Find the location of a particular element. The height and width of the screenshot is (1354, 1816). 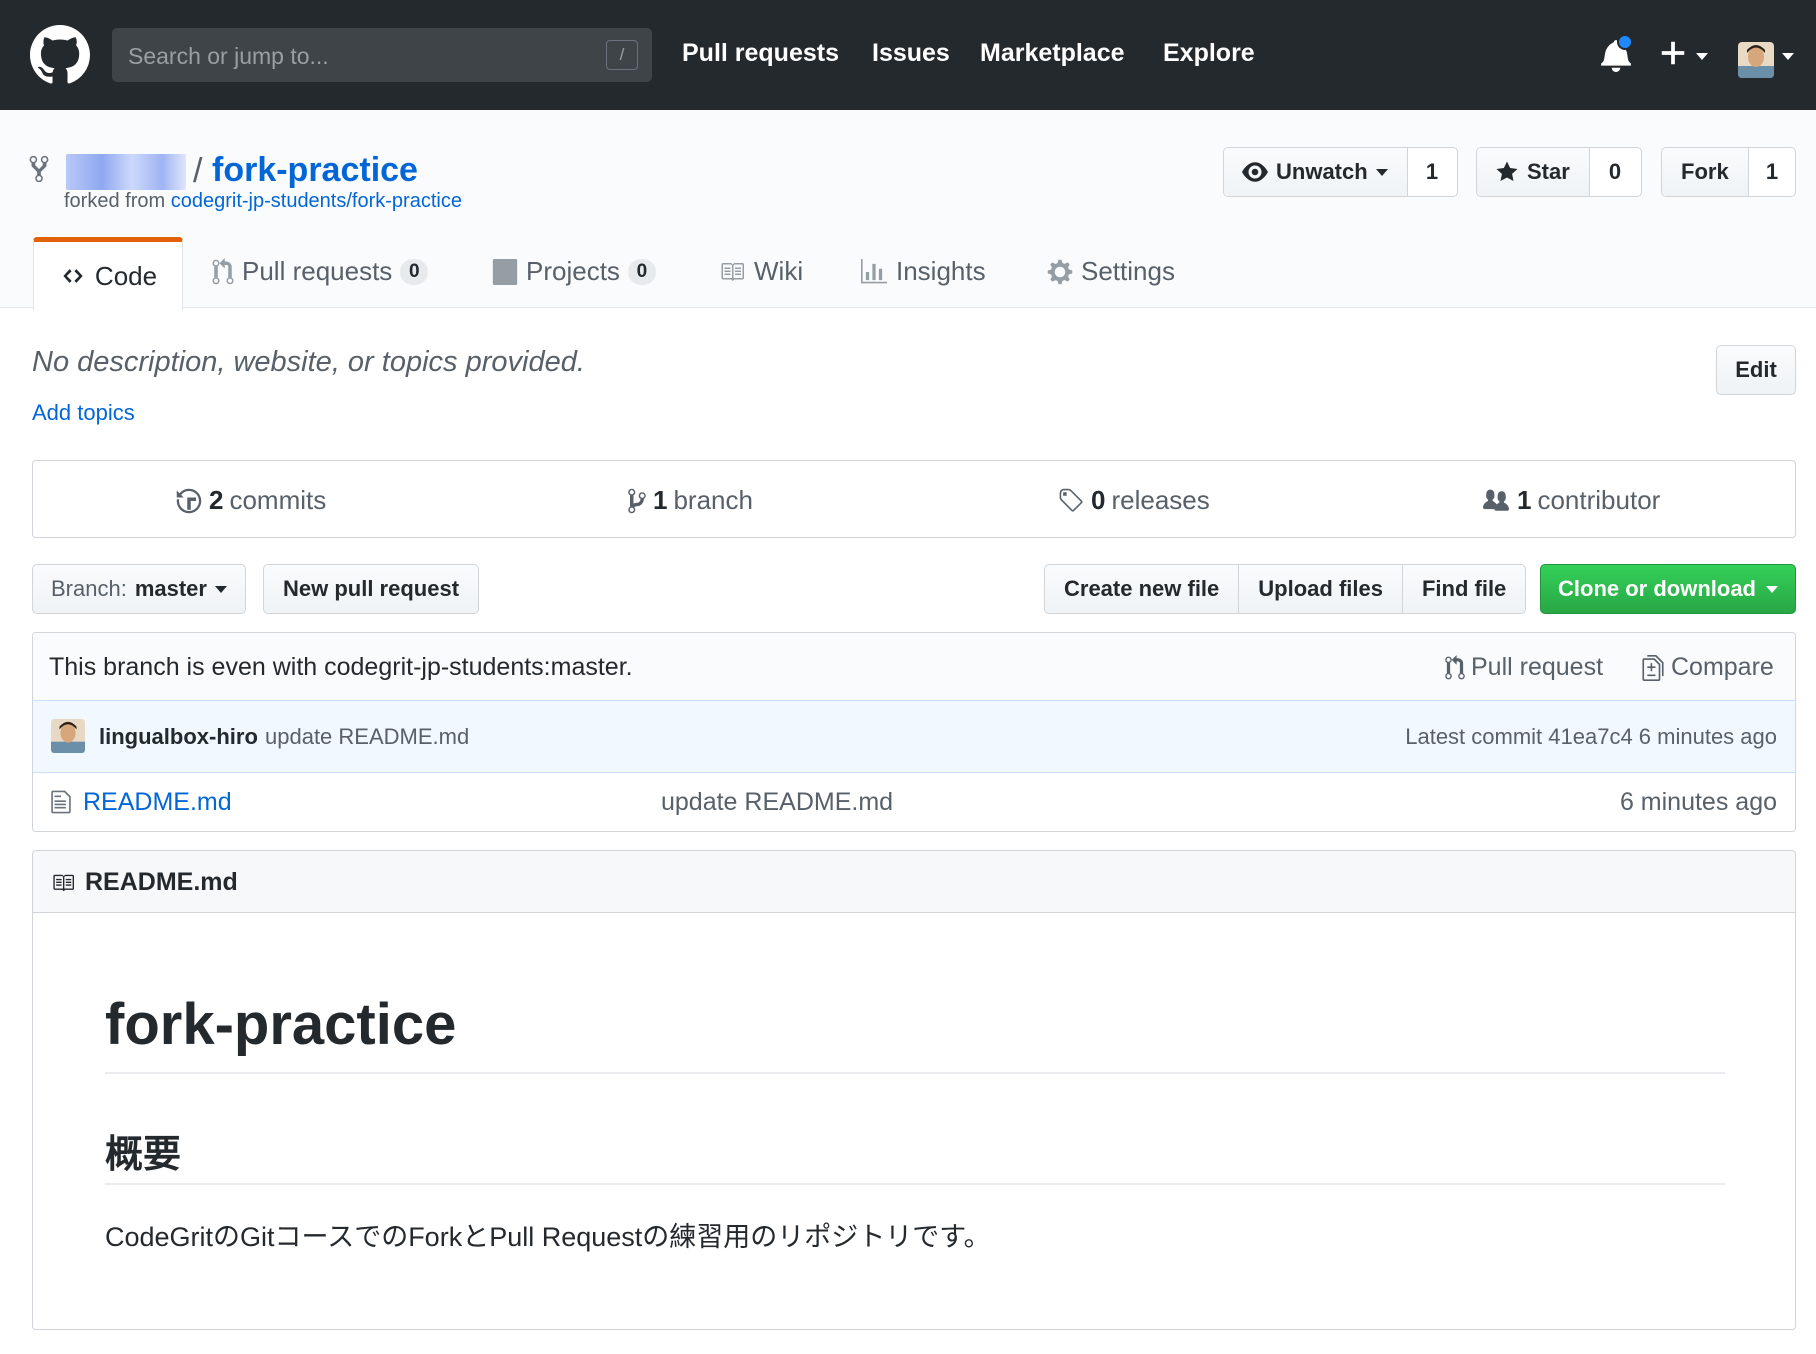

repo-name-link: fork-practice is located at coordinates (315, 170).